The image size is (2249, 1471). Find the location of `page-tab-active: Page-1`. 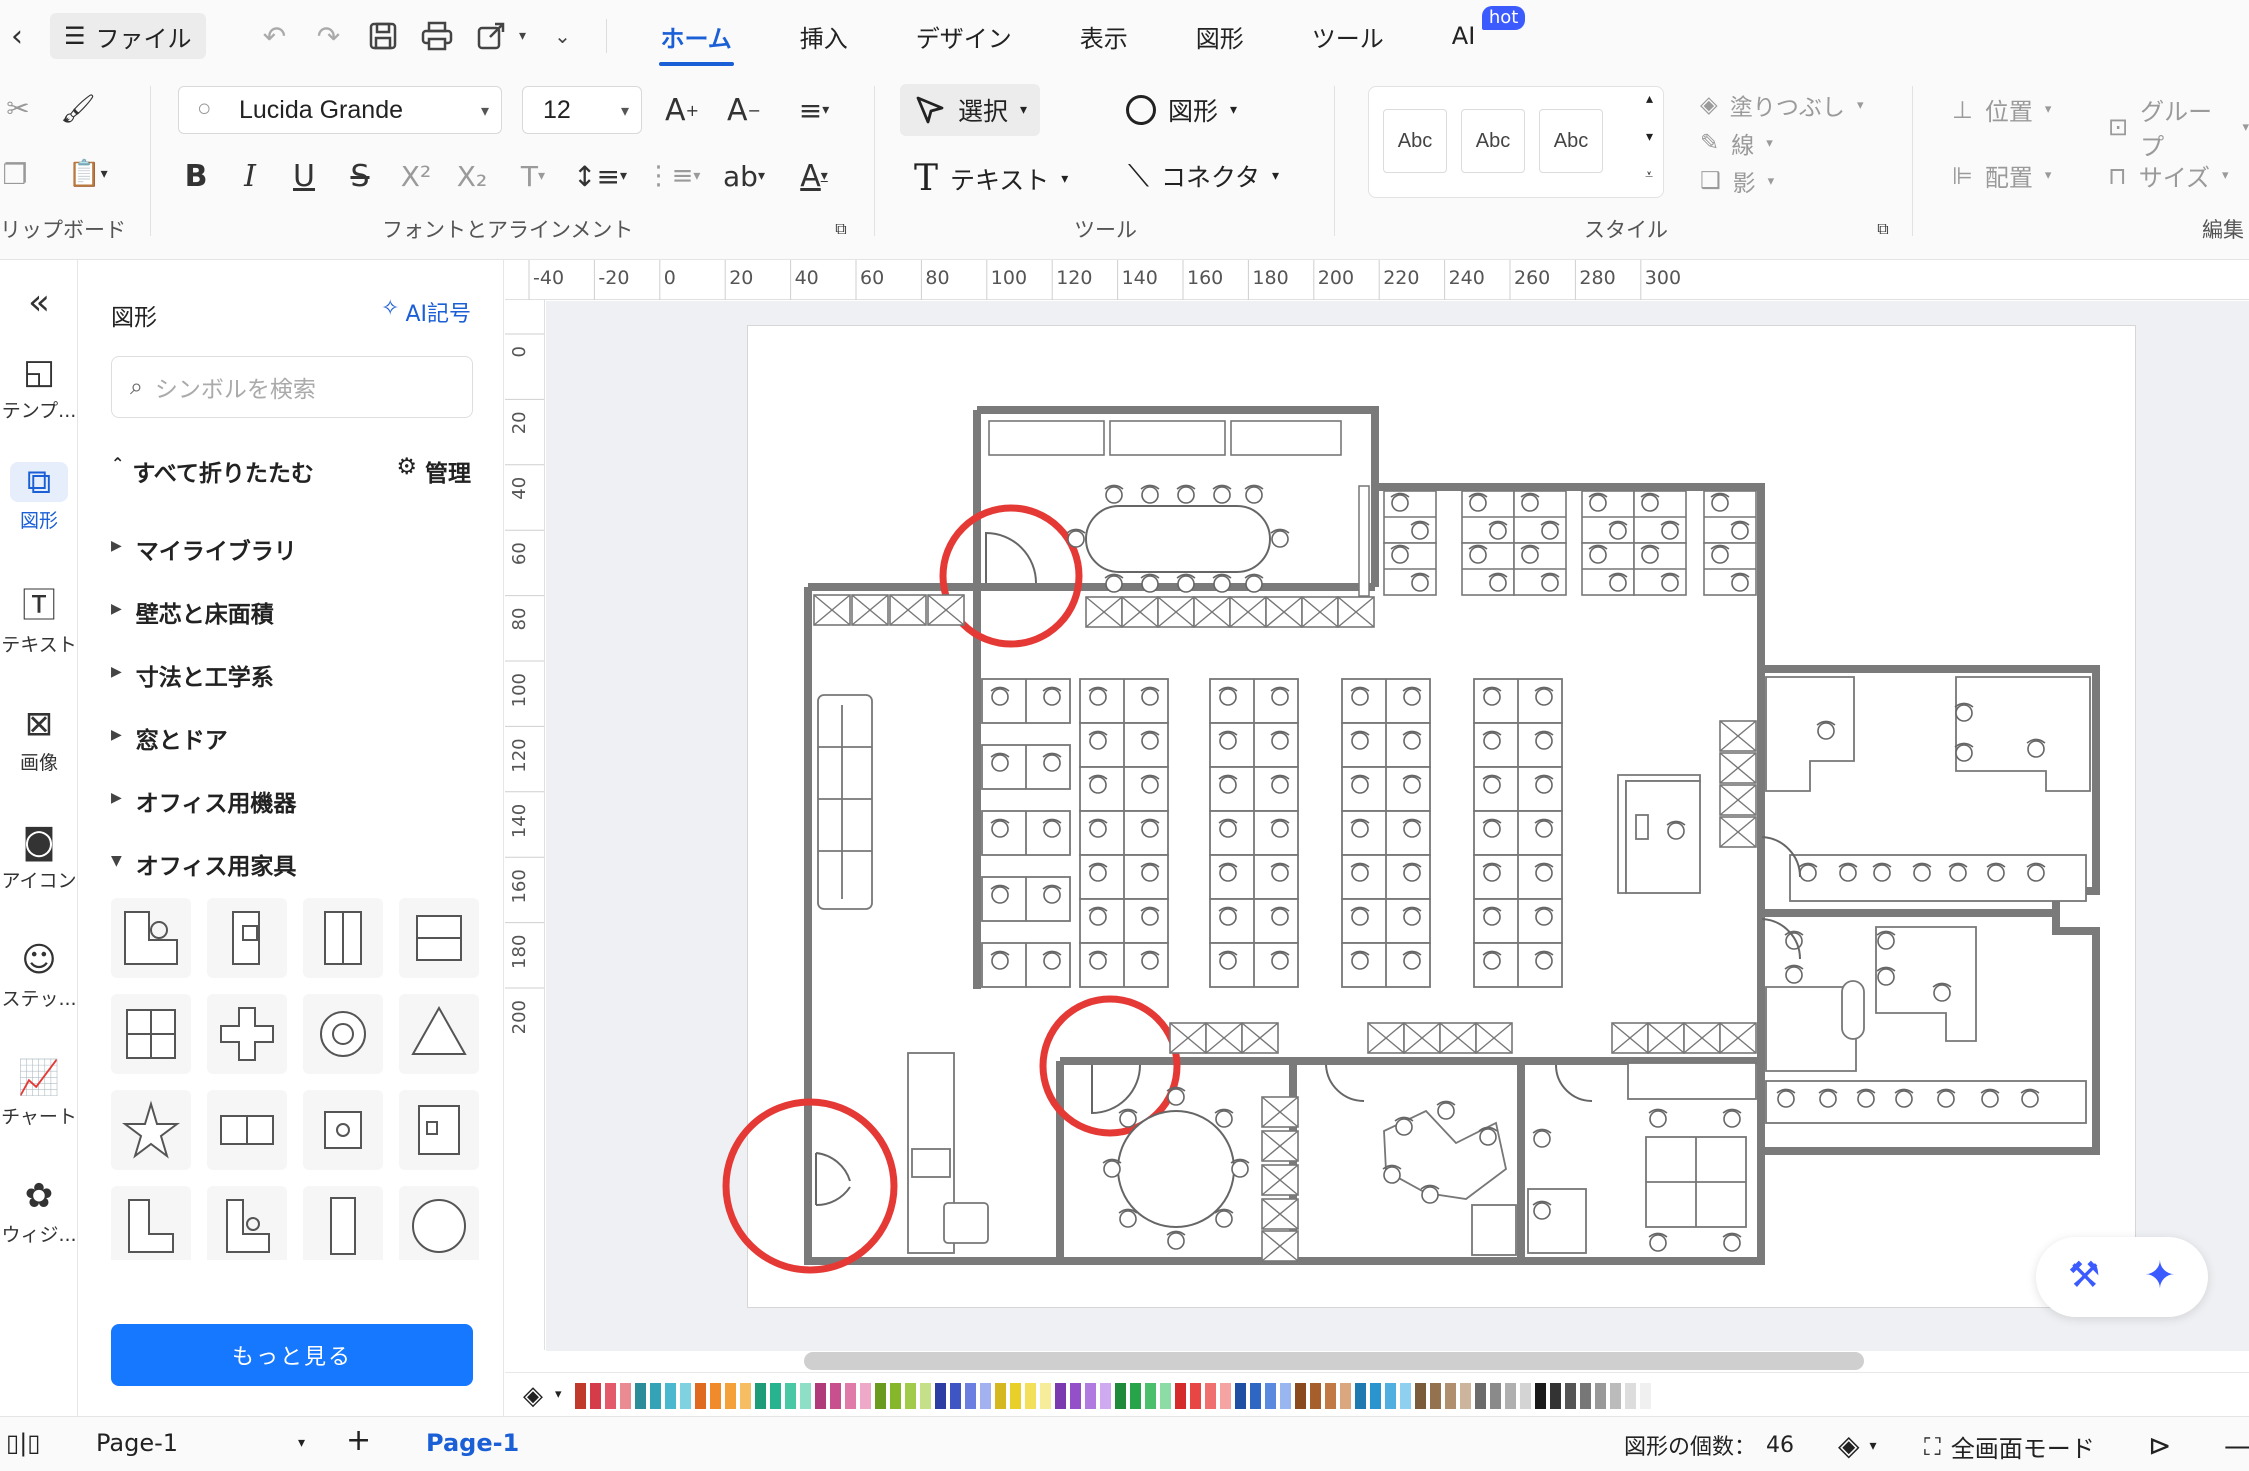

page-tab-active: Page-1 is located at coordinates (472, 1443).